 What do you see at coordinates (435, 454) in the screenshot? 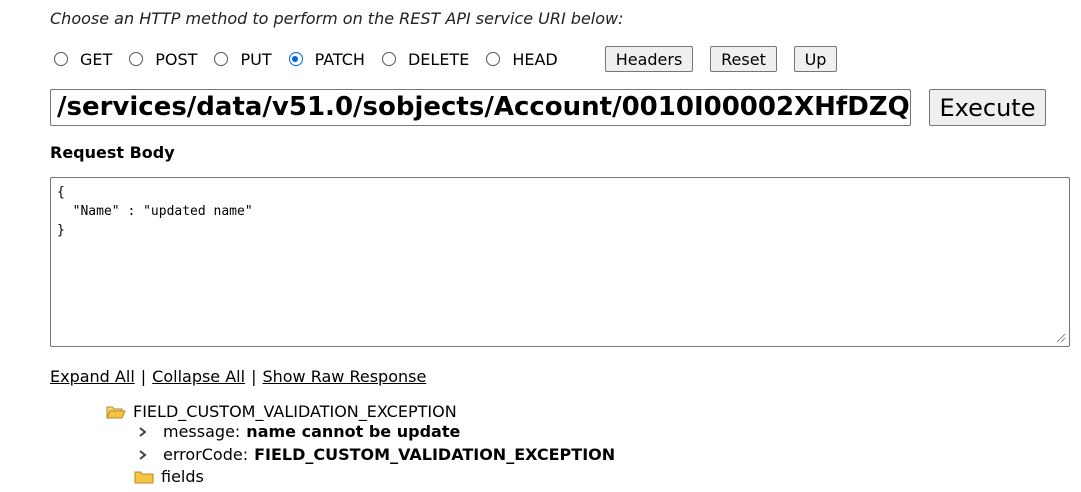
I see `tree-item-value: FIELD_CUSTOM_VALIDATION_EXCEPTION` at bounding box center [435, 454].